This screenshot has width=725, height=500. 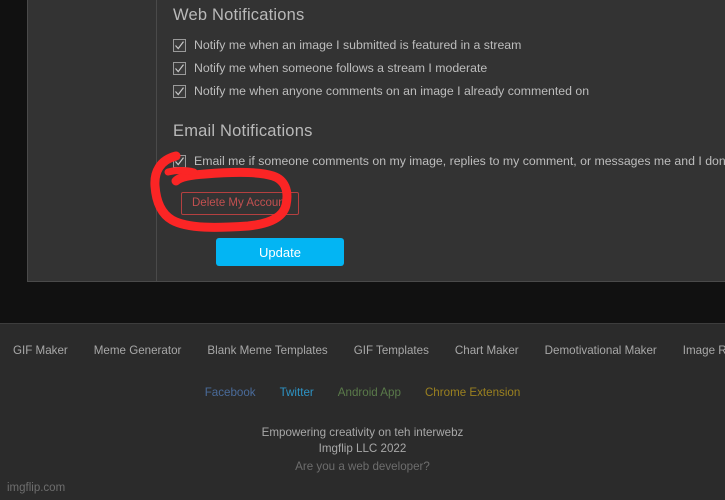 I want to click on social-link-facebook: Facebook, so click(x=230, y=392).